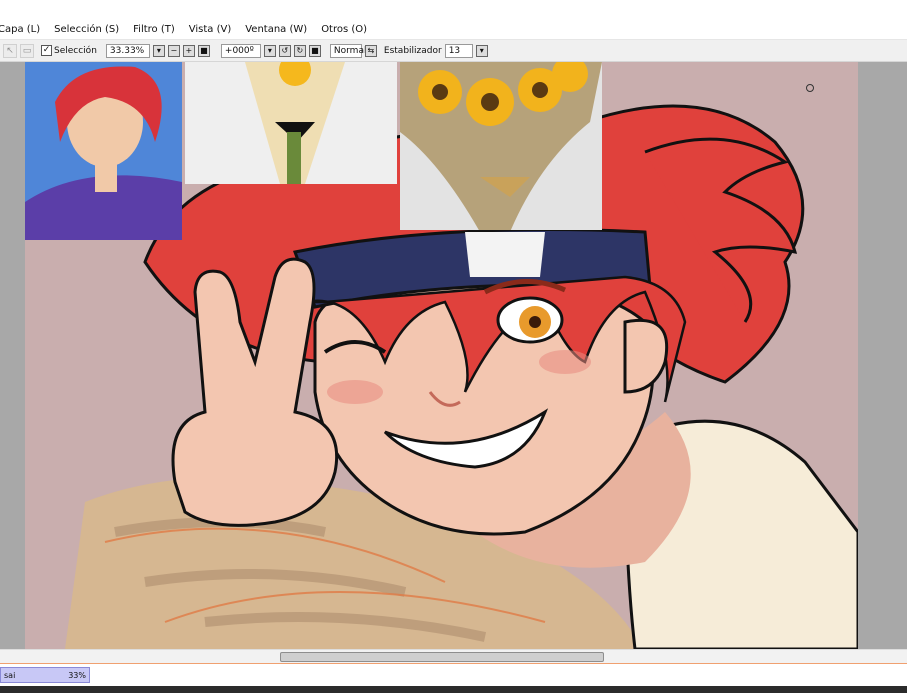 This screenshot has height=693, width=907. What do you see at coordinates (75, 50) in the screenshot?
I see `selection-label: Selección` at bounding box center [75, 50].